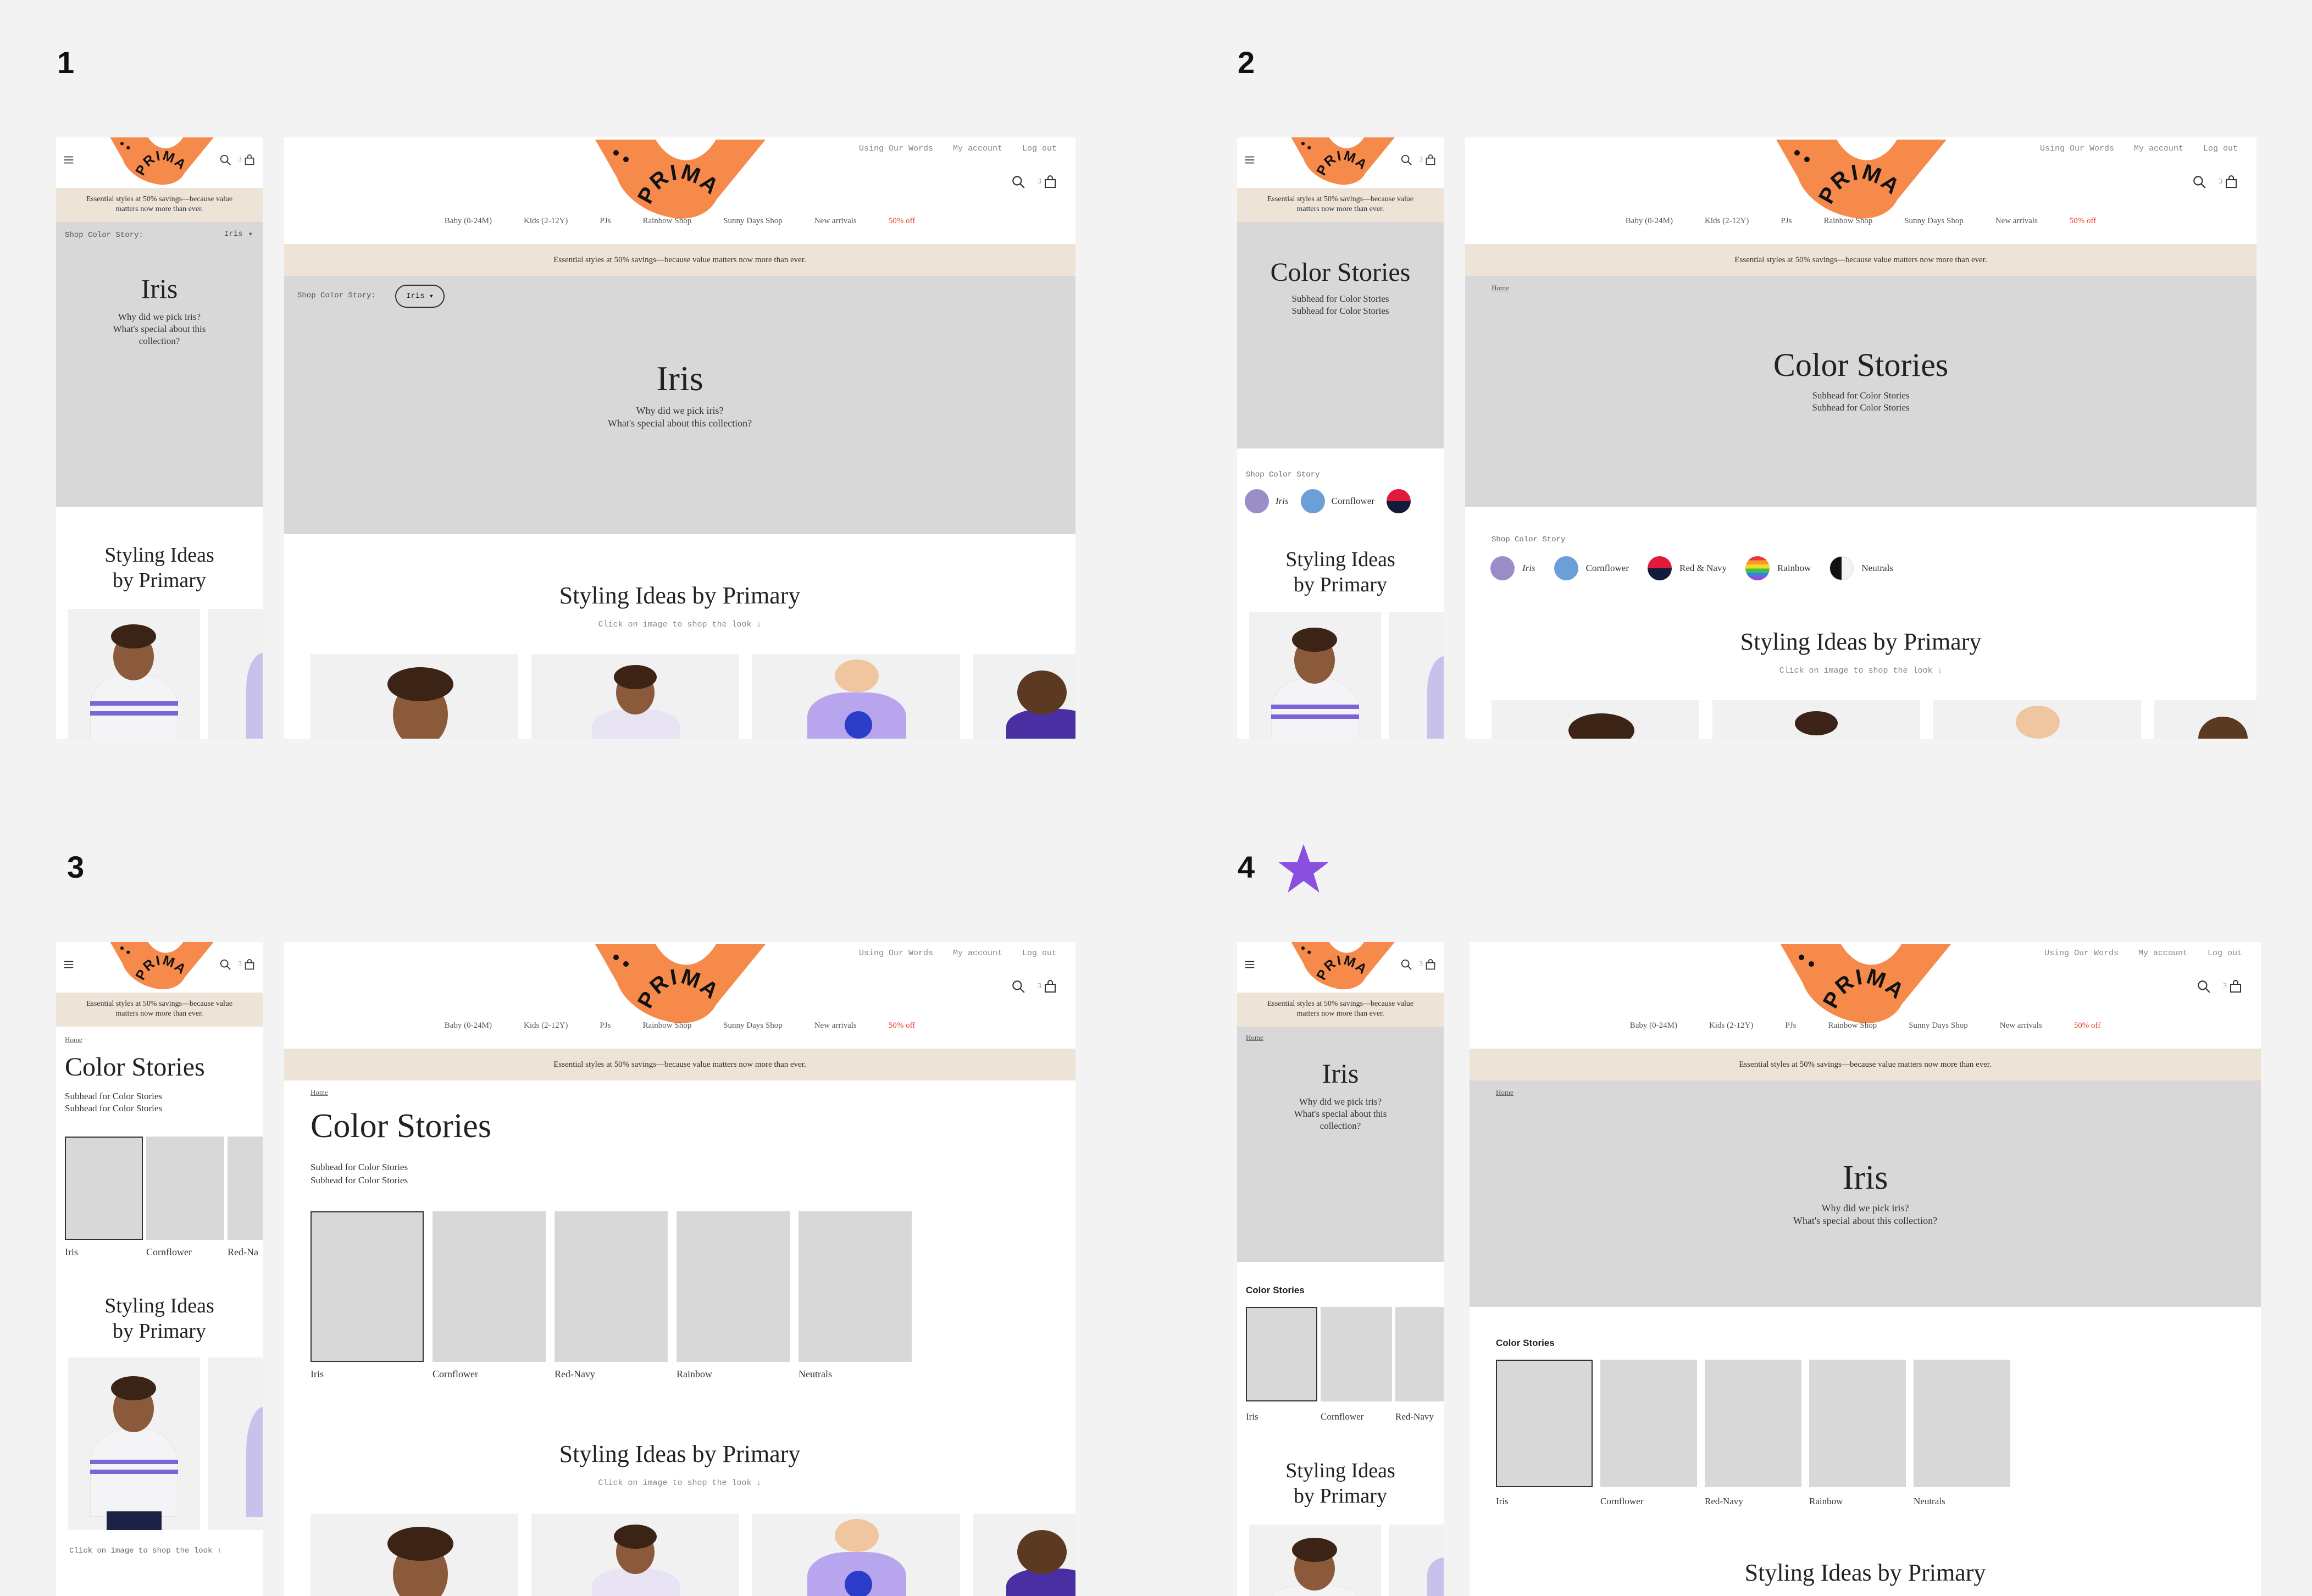 The width and height of the screenshot is (2312, 1596). I want to click on color-story-tile-neutrals, so click(1962, 1423).